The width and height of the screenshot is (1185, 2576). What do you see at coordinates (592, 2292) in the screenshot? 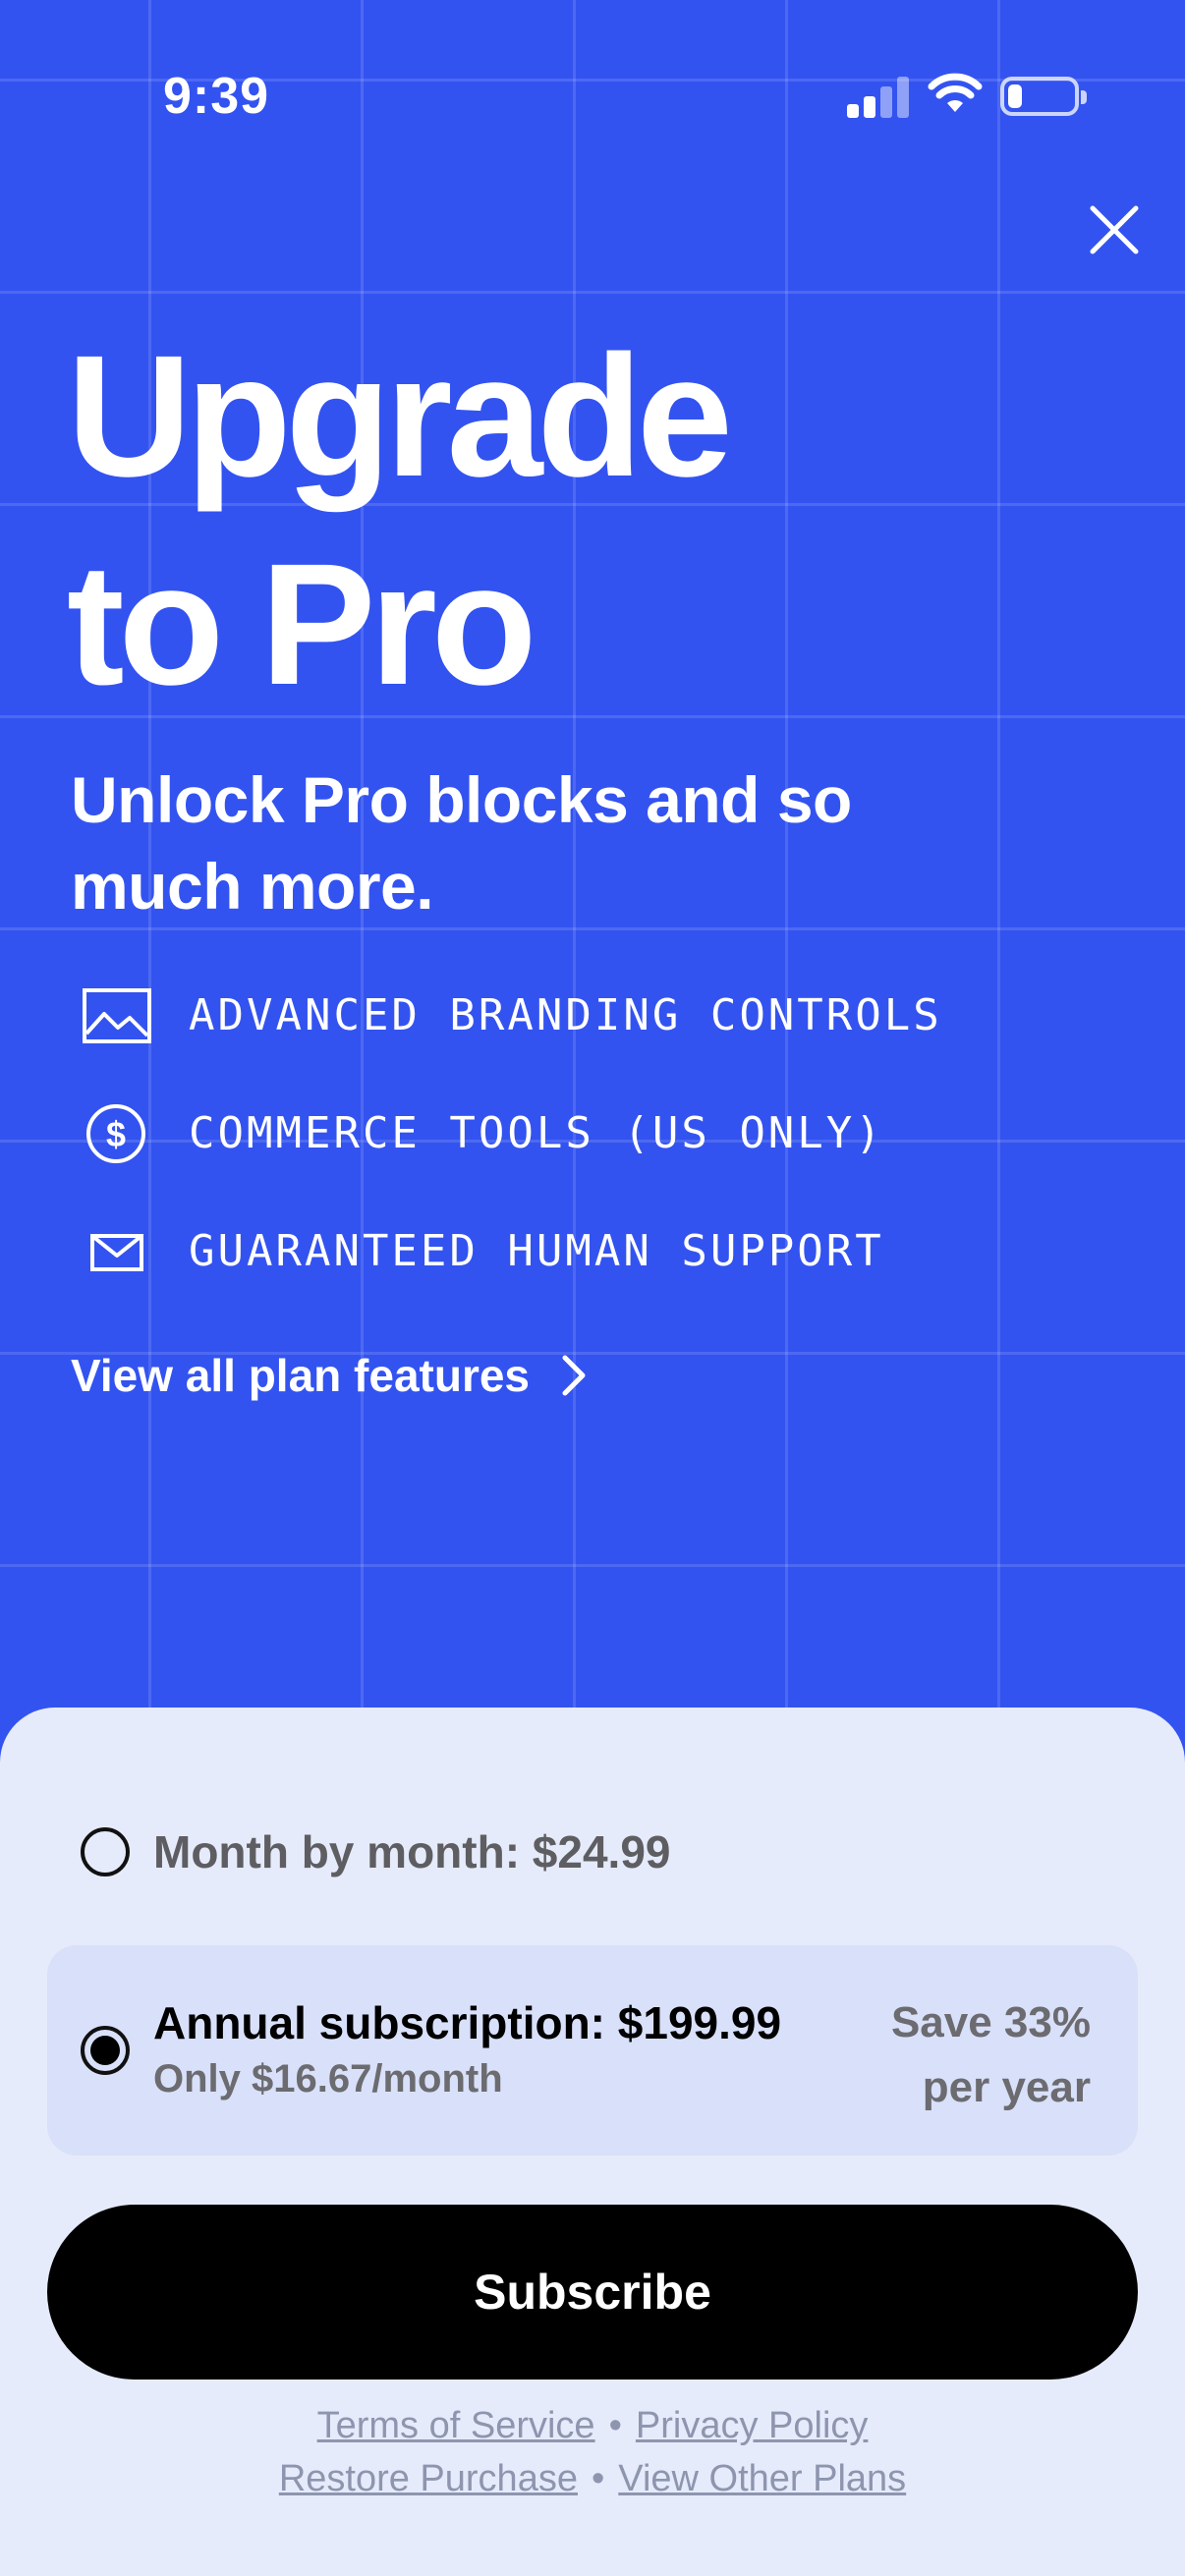
I see `subscribe-button: Subscribe` at bounding box center [592, 2292].